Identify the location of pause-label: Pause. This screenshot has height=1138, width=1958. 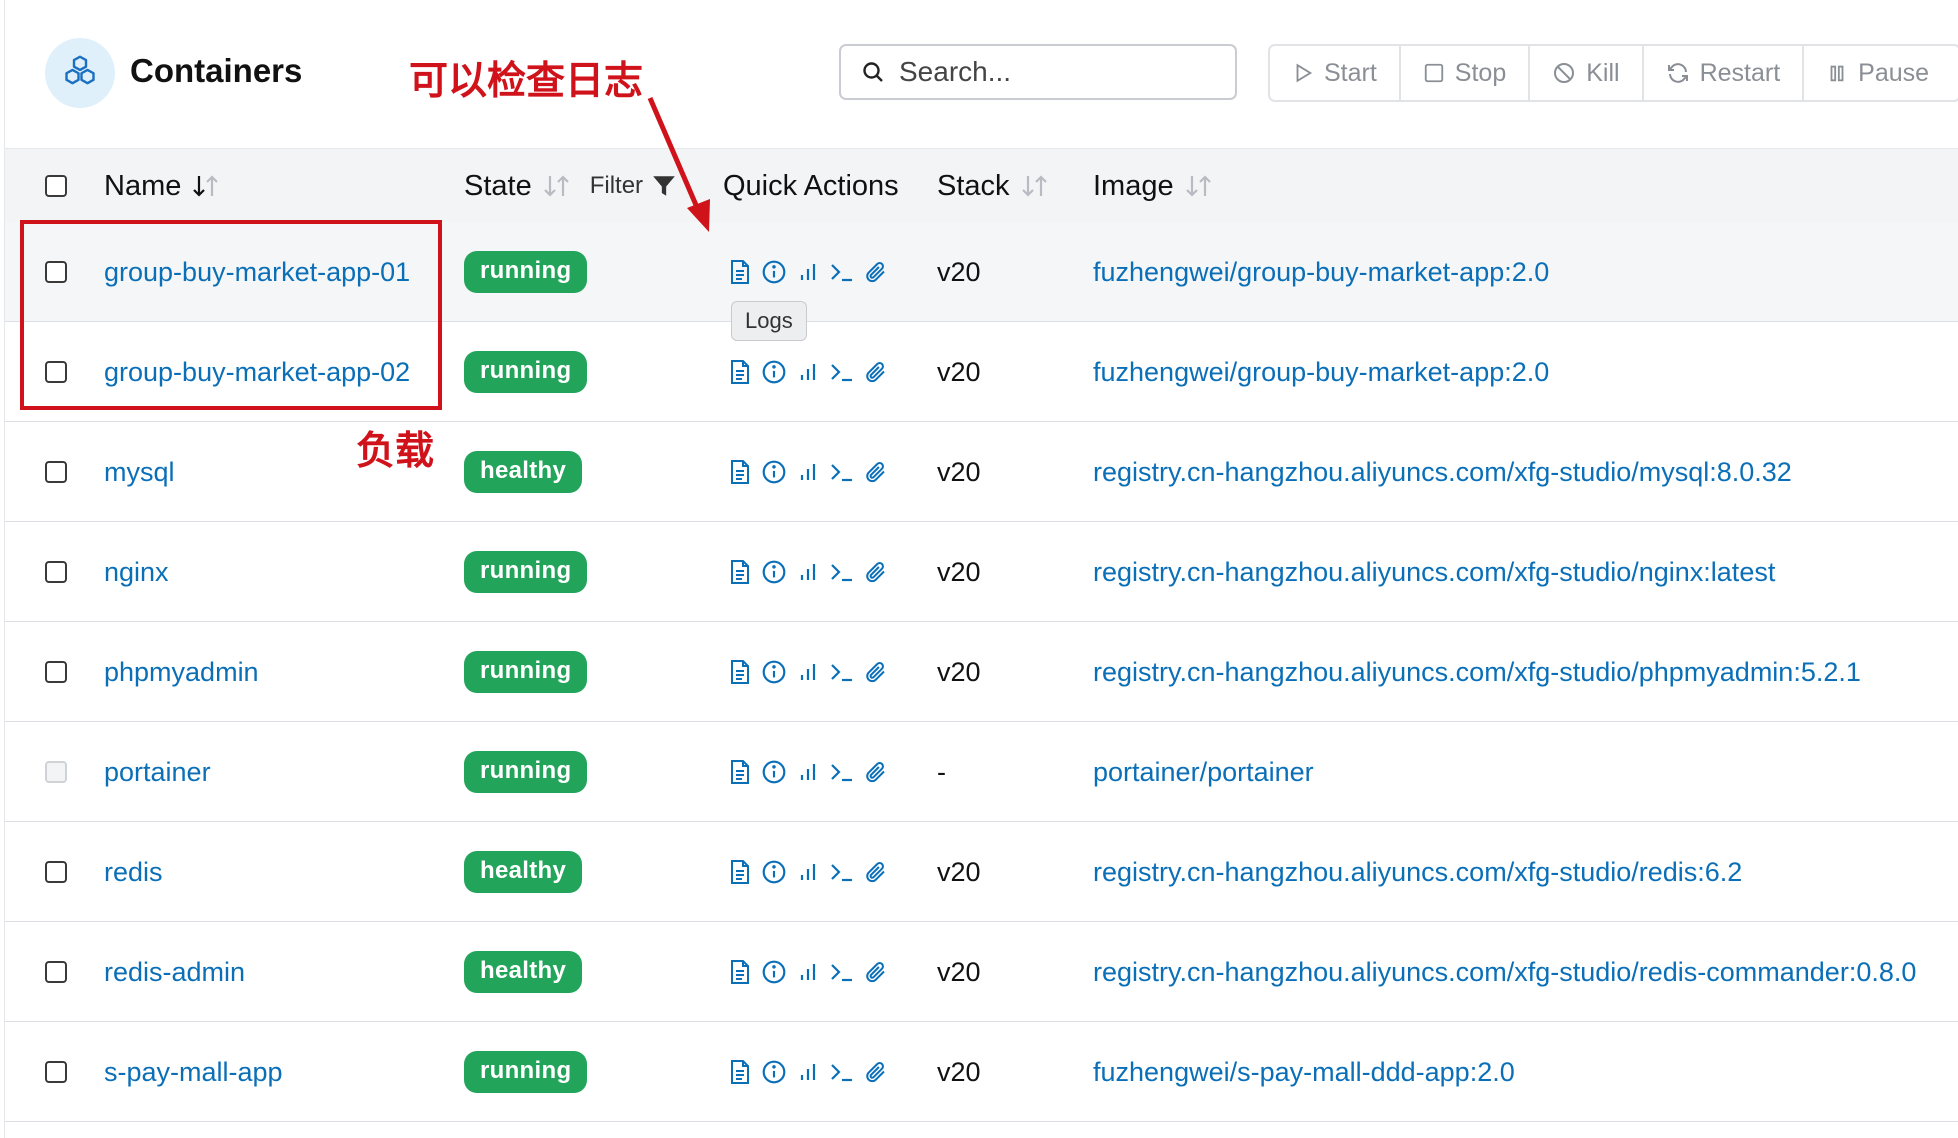
(1894, 72).